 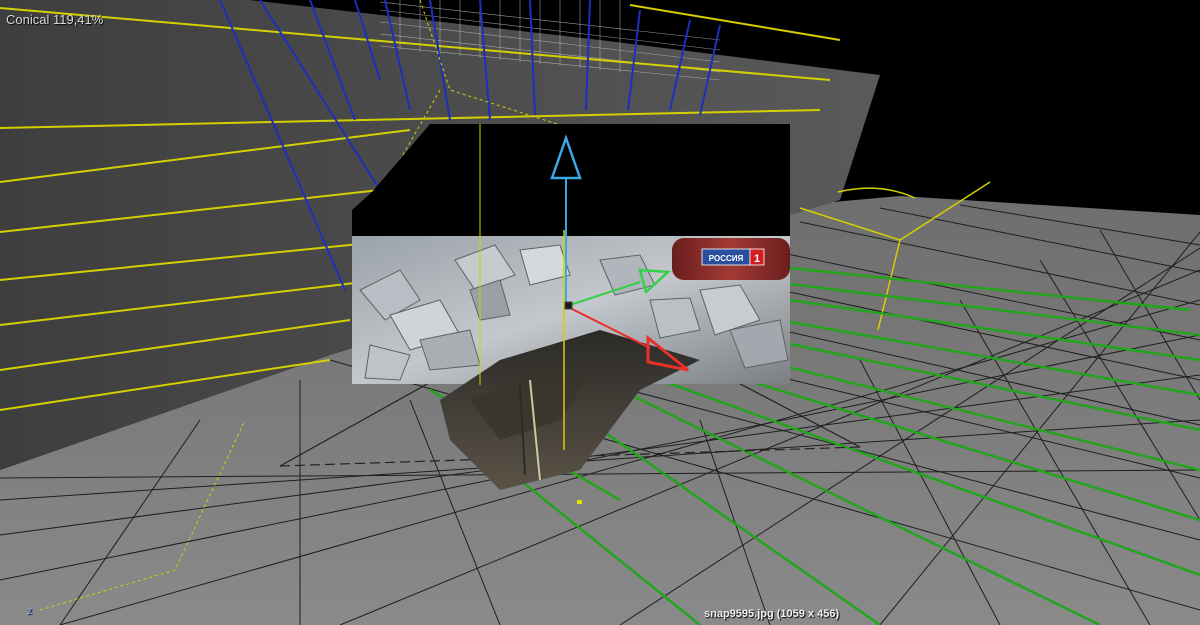 What do you see at coordinates (29, 611) in the screenshot?
I see `axis-indicator-label: z` at bounding box center [29, 611].